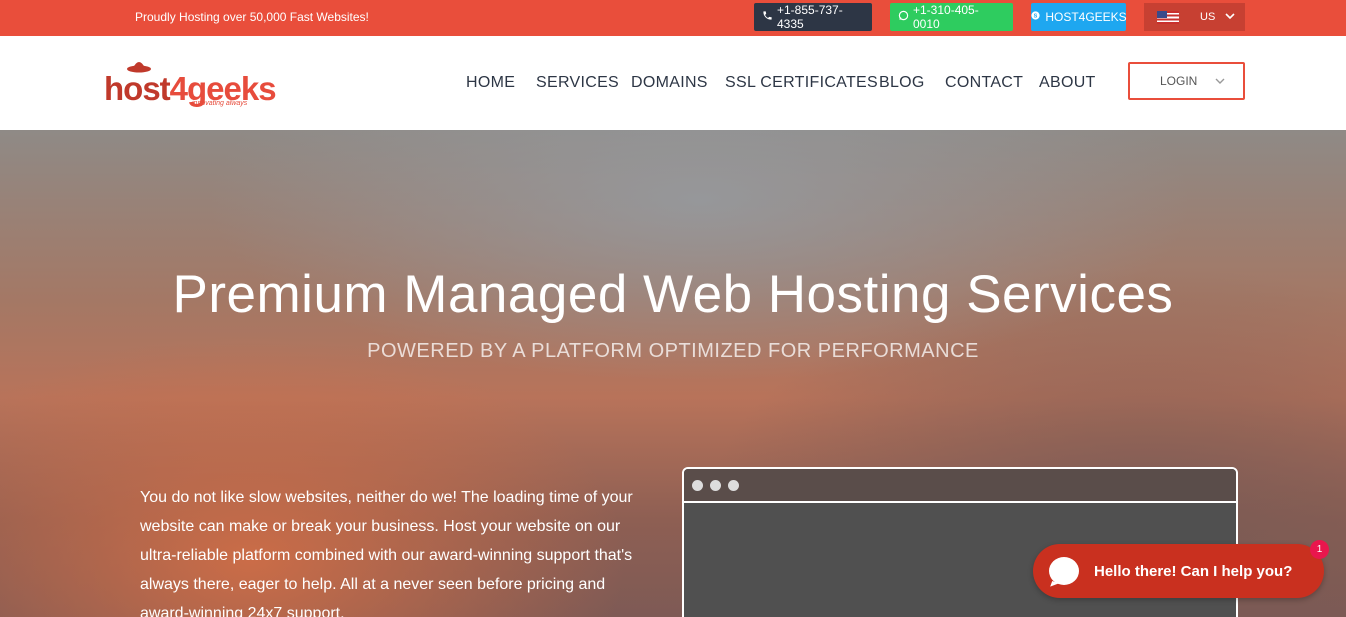 Image resolution: width=1346 pixels, height=617 pixels. Describe the element at coordinates (810, 17) in the screenshot. I see `phone-number: +1-855-737-4335` at that location.